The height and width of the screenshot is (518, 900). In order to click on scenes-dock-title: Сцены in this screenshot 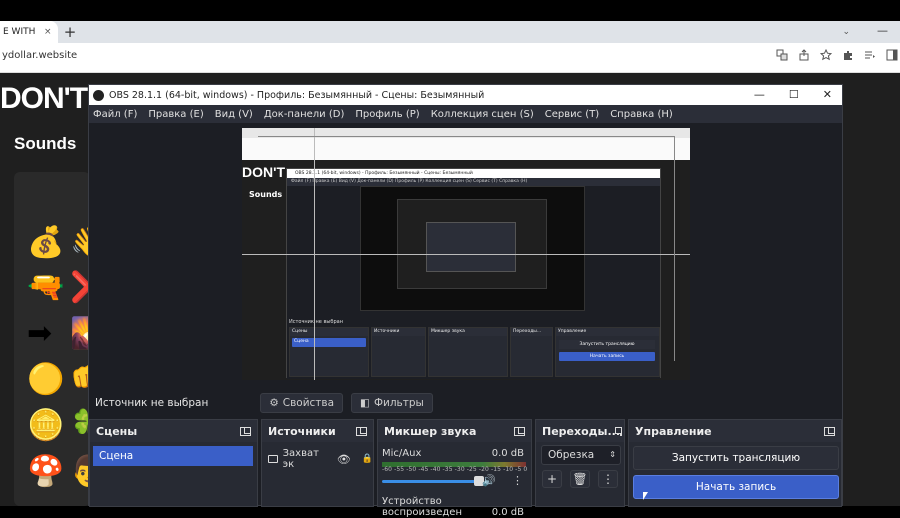, I will do `click(117, 431)`.